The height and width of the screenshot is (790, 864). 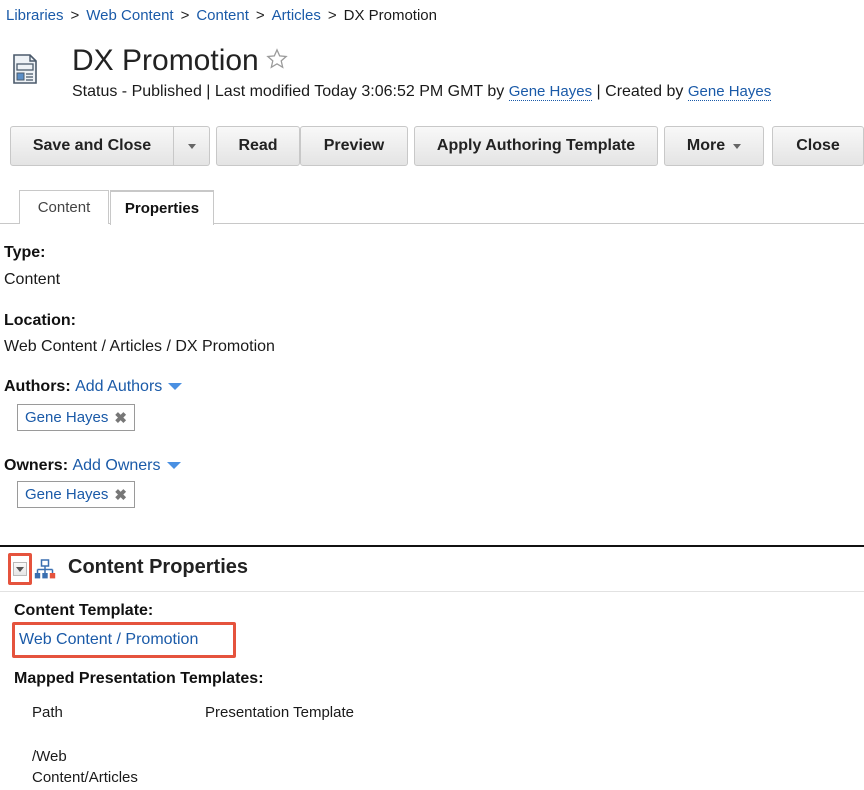 What do you see at coordinates (390, 15) in the screenshot?
I see `breadcrumb-current: DX Promotion` at bounding box center [390, 15].